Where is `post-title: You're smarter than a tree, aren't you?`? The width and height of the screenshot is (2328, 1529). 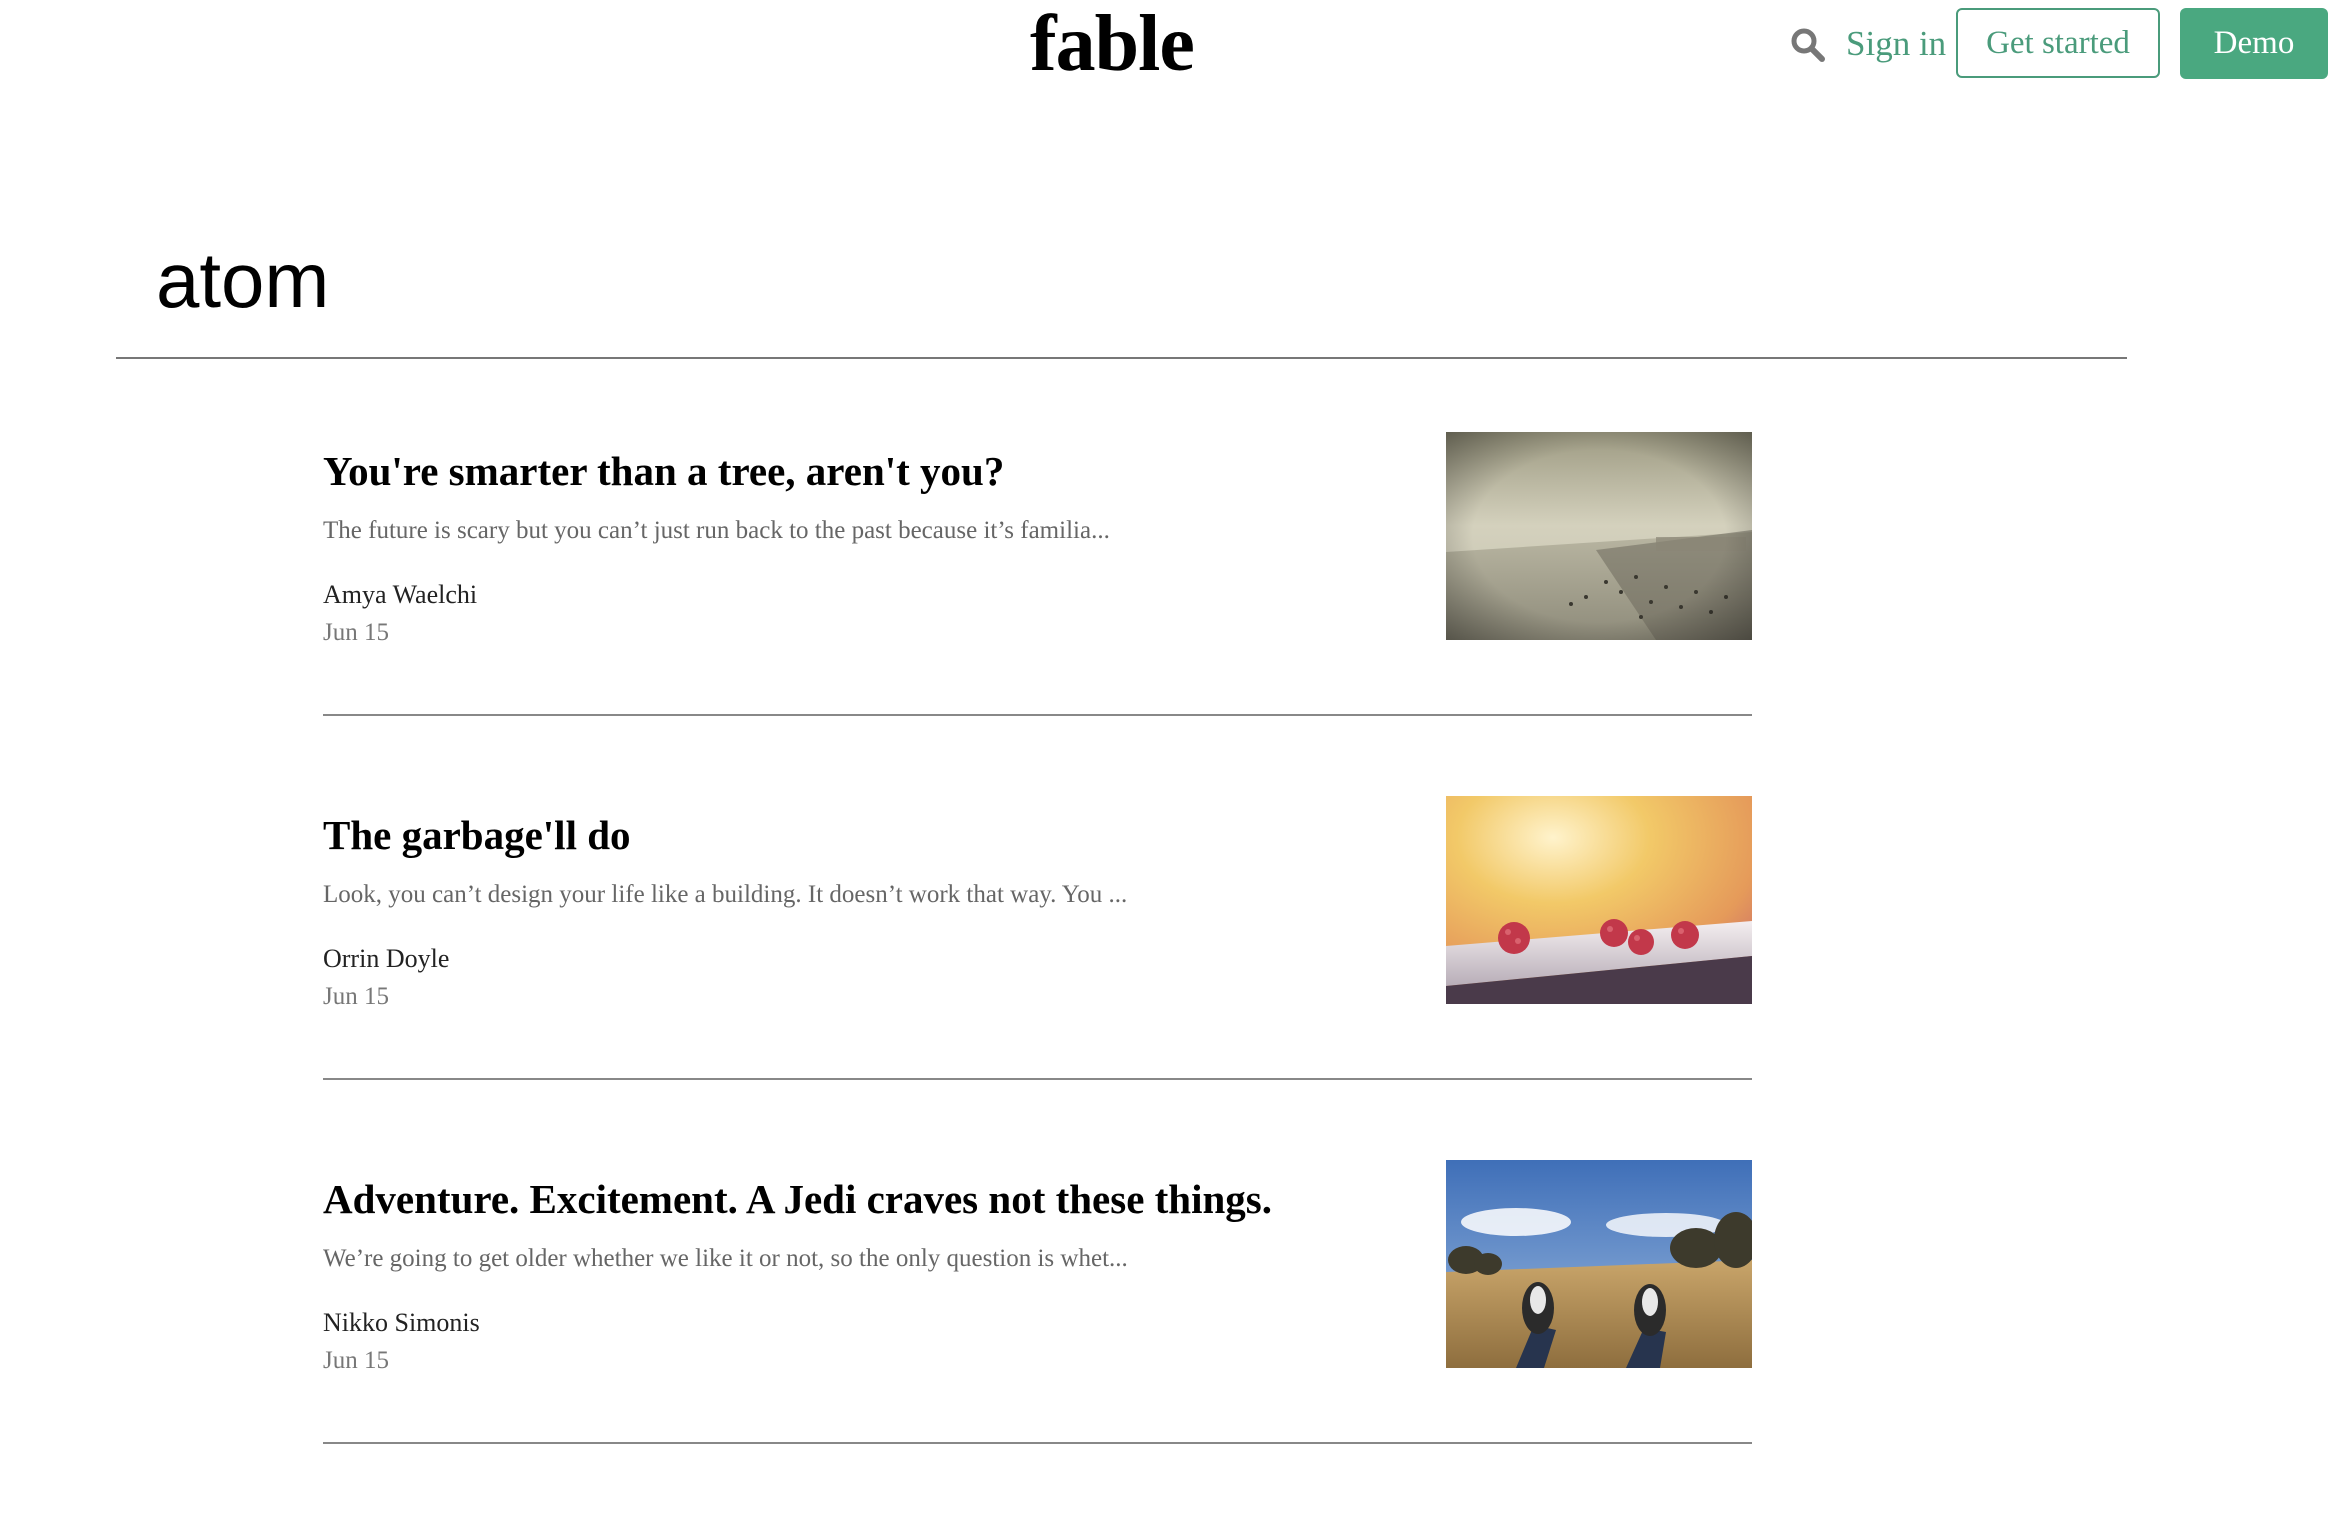 post-title: You're smarter than a tree, aren't you? is located at coordinates (663, 471).